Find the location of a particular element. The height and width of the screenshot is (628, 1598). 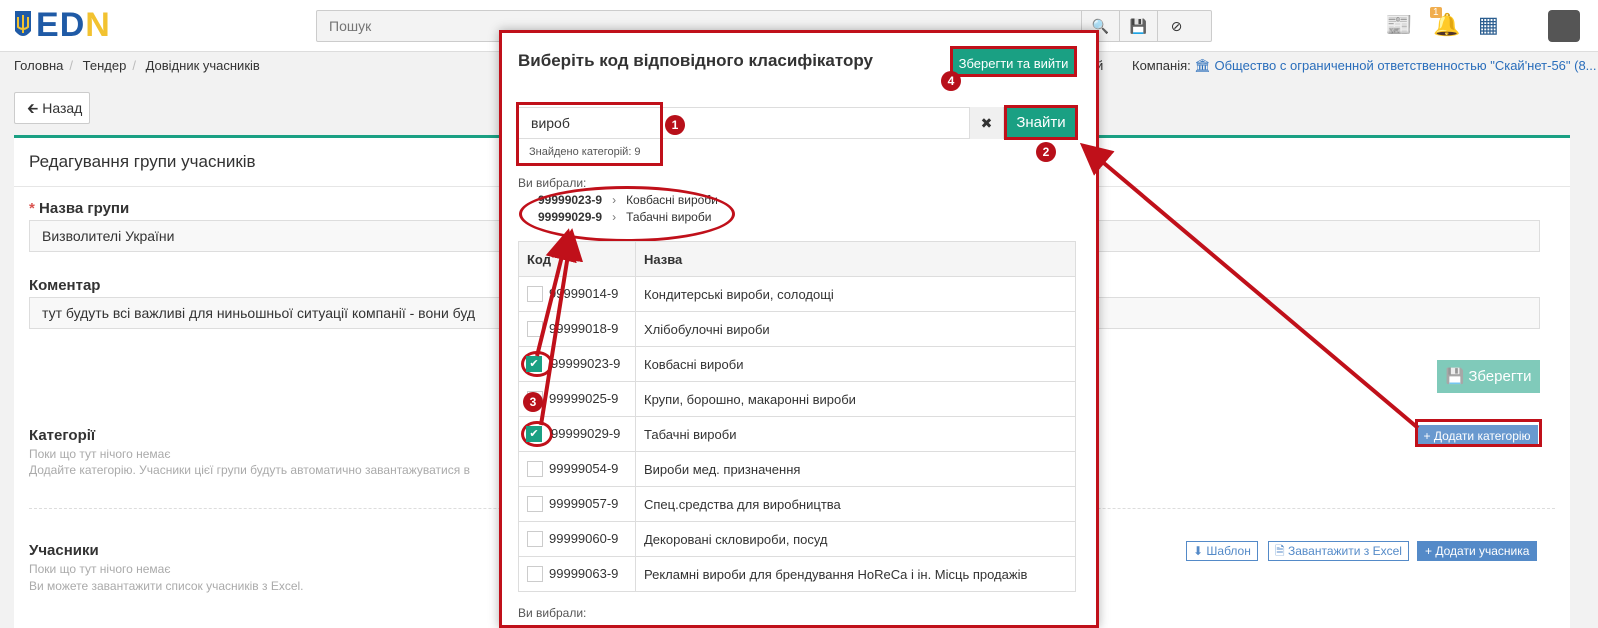

annotation-number: 2 is located at coordinates (1046, 152).